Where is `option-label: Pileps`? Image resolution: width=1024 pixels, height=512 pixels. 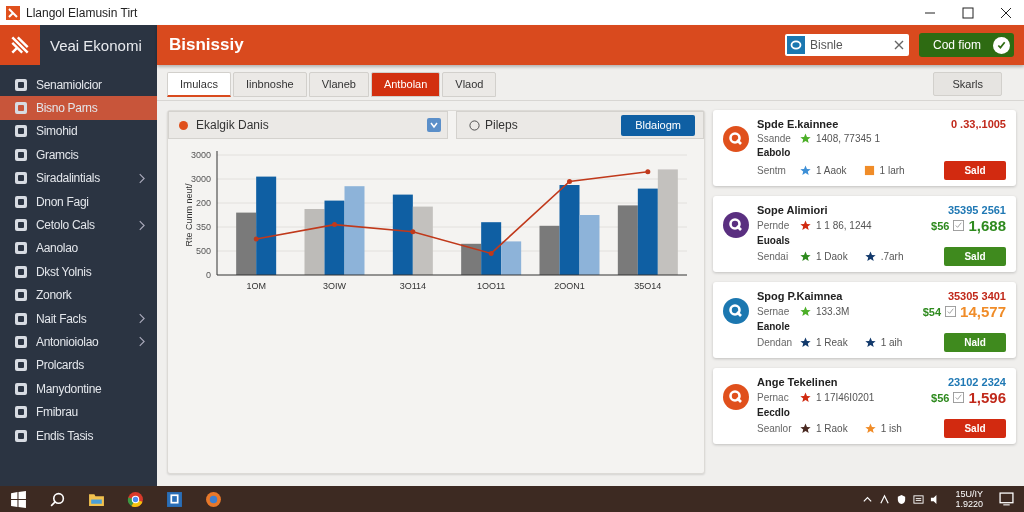 option-label: Pileps is located at coordinates (501, 125).